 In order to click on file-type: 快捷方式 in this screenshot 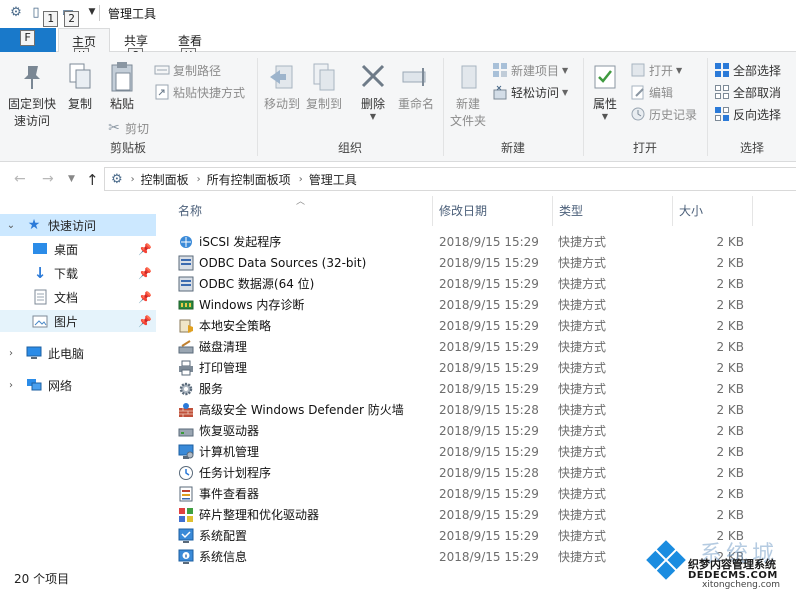, I will do `click(582, 326)`.